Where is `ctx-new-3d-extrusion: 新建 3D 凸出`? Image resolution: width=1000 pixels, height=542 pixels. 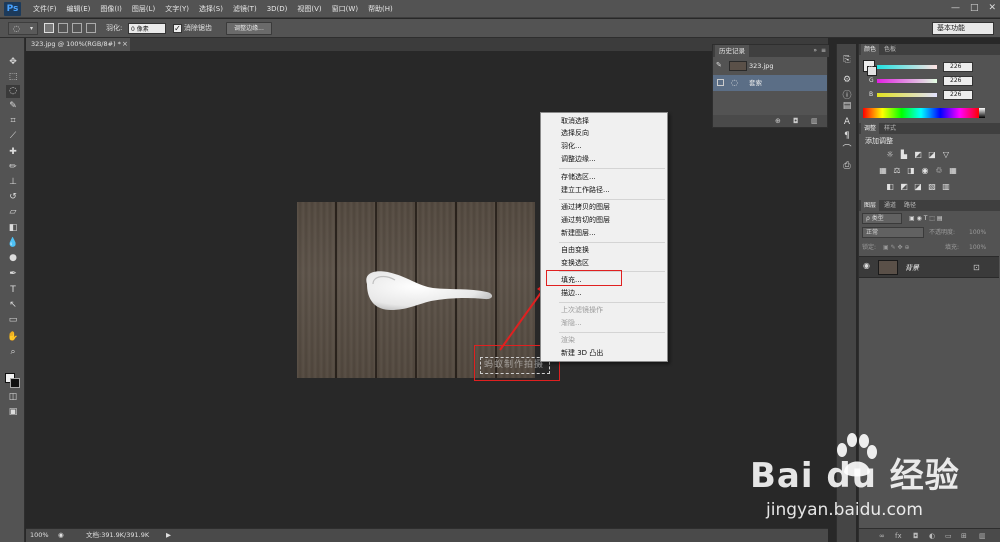
ctx-new-3d-extrusion: 新建 3D 凸出 is located at coordinates (582, 353).